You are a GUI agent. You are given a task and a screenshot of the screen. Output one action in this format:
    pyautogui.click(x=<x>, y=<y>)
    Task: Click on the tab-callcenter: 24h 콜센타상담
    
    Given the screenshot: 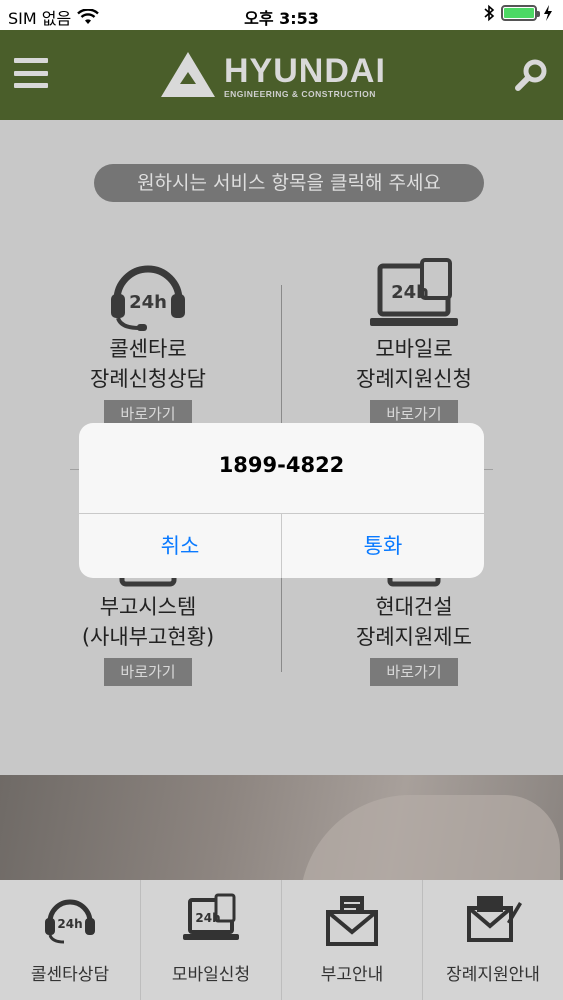 What is the action you would take?
    pyautogui.click(x=70, y=940)
    